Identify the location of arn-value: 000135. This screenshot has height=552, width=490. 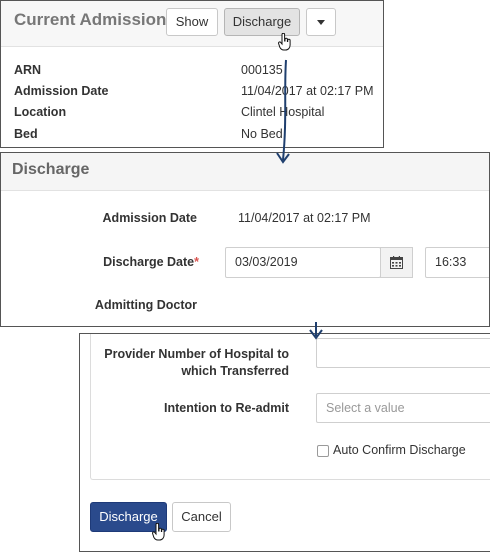
(262, 70).